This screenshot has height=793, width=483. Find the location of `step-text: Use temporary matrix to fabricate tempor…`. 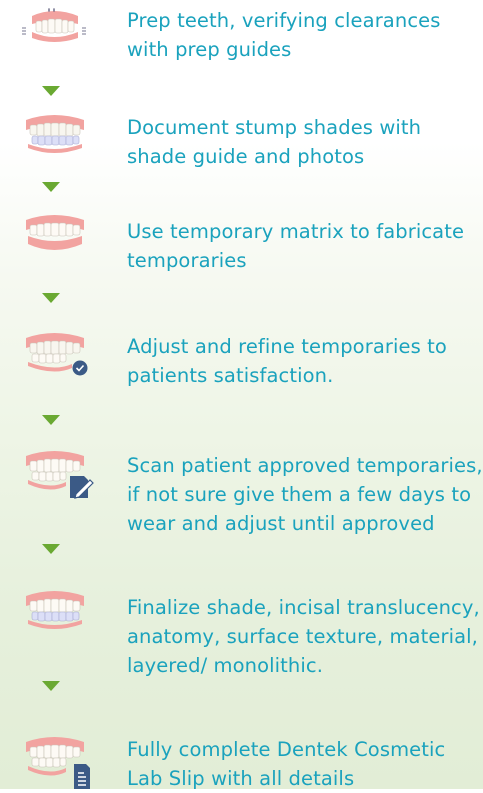

step-text: Use temporary matrix to fabricate tempor… is located at coordinates (296, 246).